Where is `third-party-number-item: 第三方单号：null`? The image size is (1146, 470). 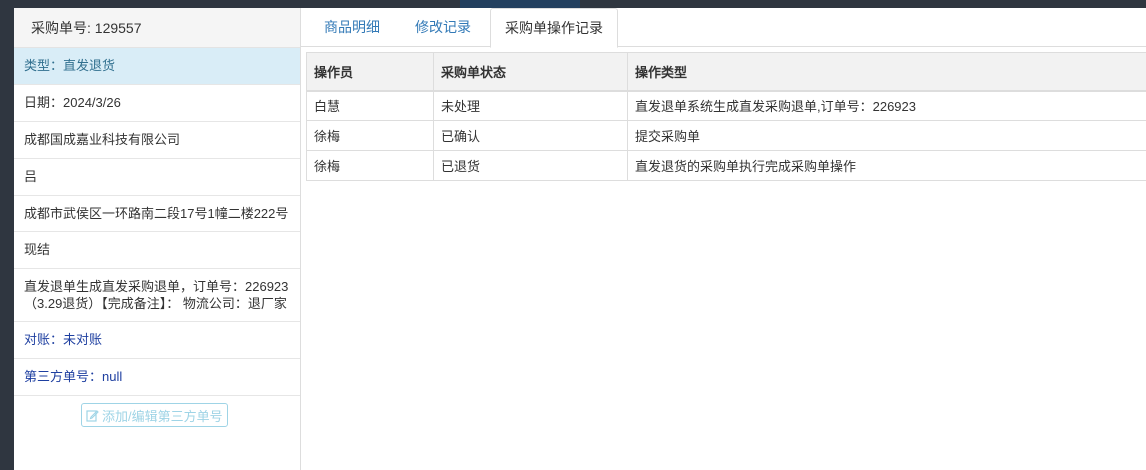 third-party-number-item: 第三方单号：null is located at coordinates (157, 377).